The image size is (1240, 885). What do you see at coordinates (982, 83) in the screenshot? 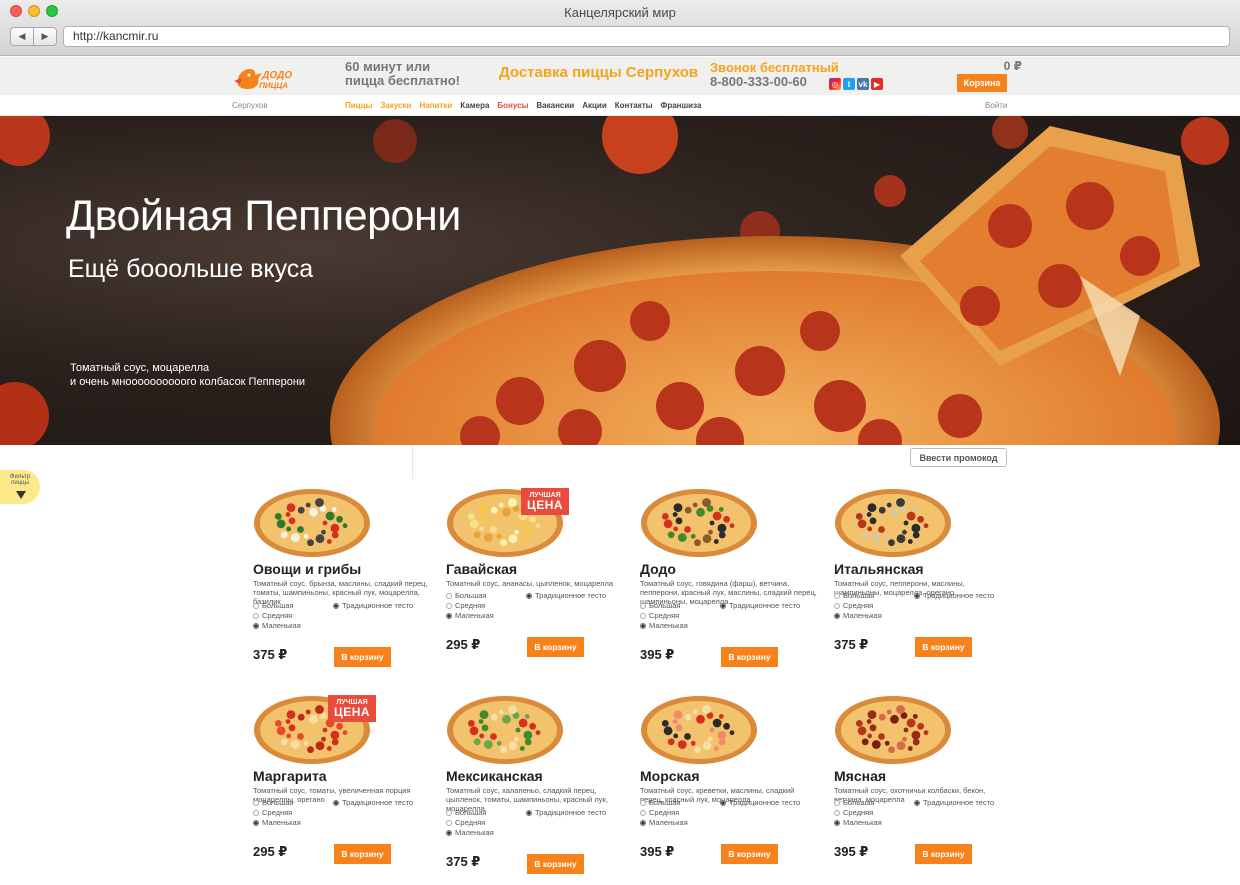
I see `cart-button: Корзина` at bounding box center [982, 83].